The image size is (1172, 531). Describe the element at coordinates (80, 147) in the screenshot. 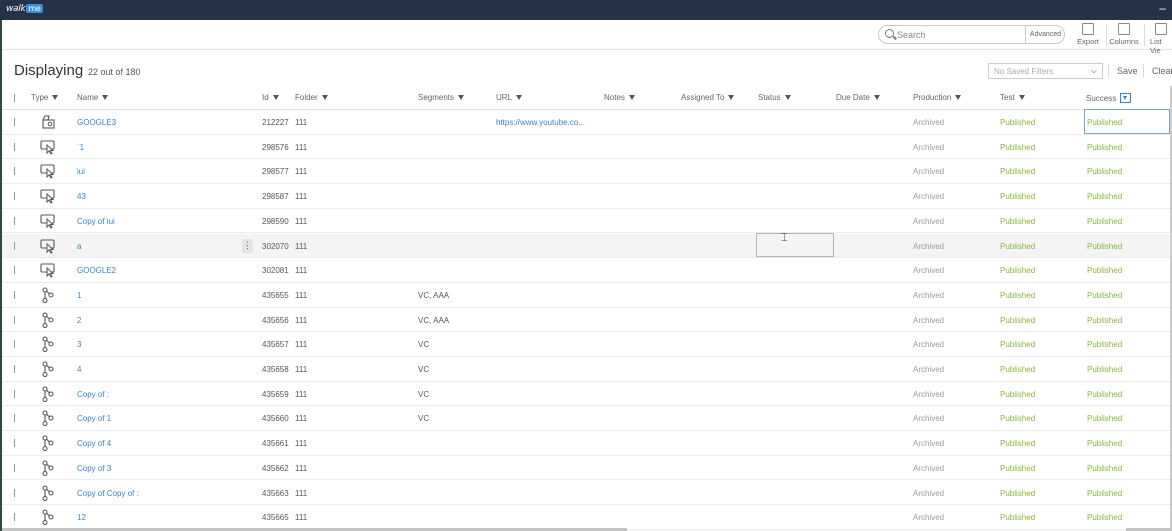

I see `item-name-link: `1` at that location.